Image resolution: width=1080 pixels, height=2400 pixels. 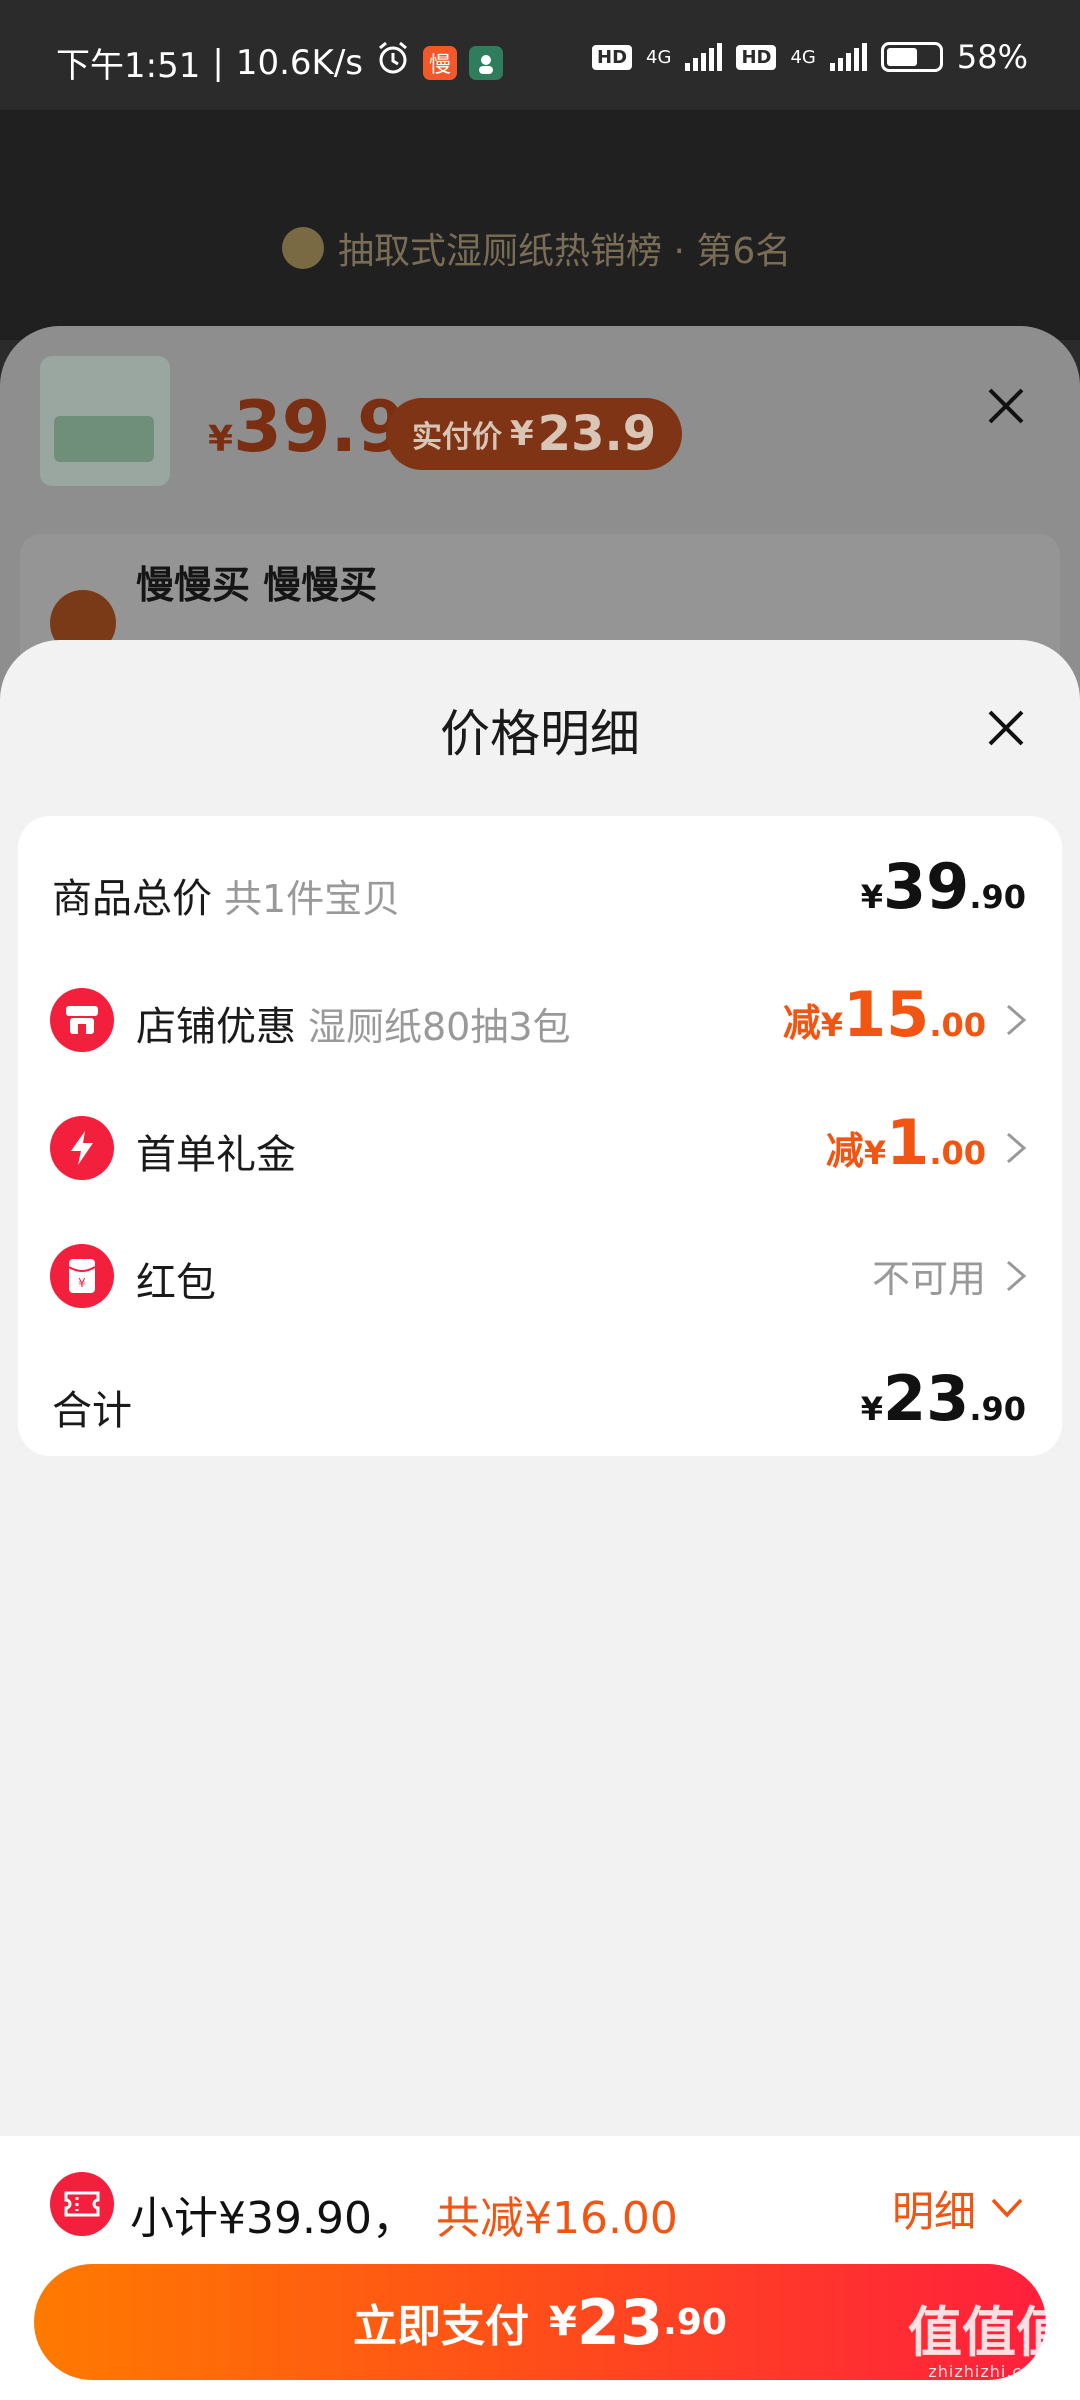 I want to click on network-type: 4G, so click(x=659, y=57).